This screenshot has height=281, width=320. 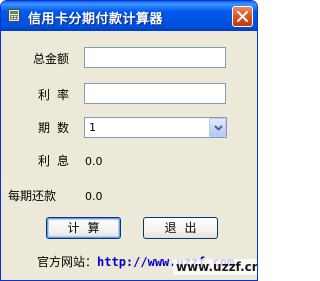 What do you see at coordinates (32, 196) in the screenshot?
I see `per-period-payment-label: 每期还款` at bounding box center [32, 196].